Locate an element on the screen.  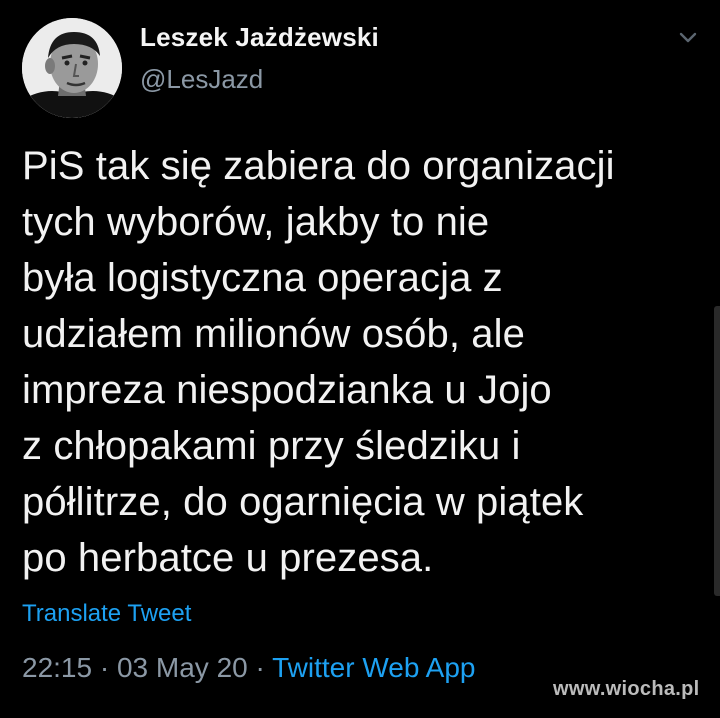
tweet-metadata: 22:15 · 03 May 20 · Twitter Web App is located at coordinates (248, 668).